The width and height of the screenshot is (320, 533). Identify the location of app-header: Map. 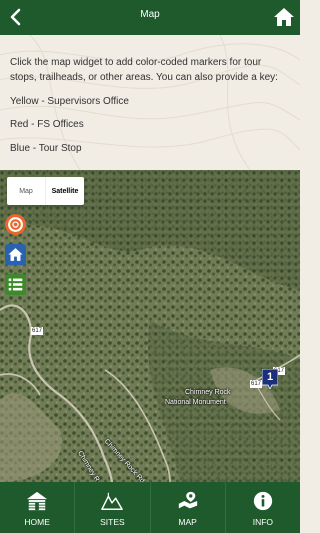
(150, 17).